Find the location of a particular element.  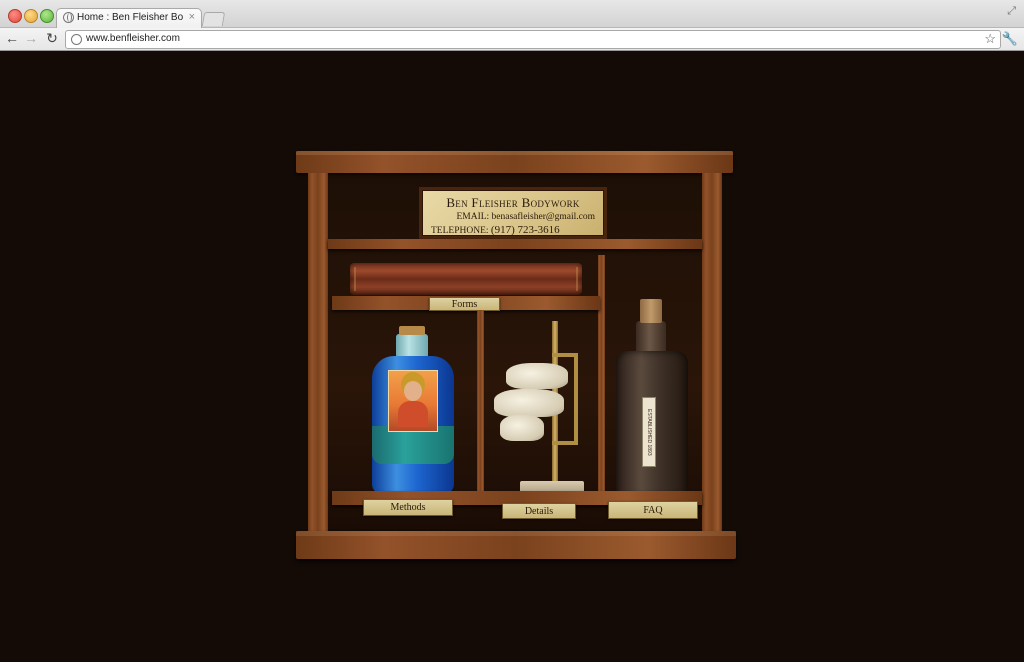

plaque-title: Ben Fleisher Bodywork is located at coordinates (513, 202).